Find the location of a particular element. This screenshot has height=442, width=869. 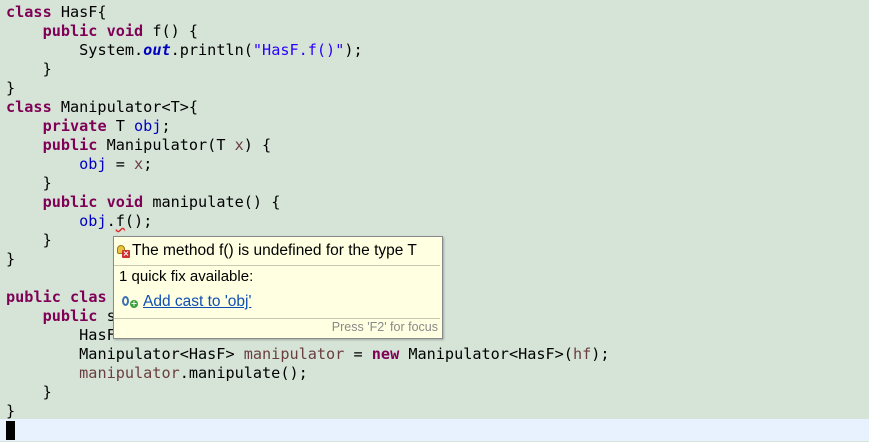

static-field: out is located at coordinates (157, 50).